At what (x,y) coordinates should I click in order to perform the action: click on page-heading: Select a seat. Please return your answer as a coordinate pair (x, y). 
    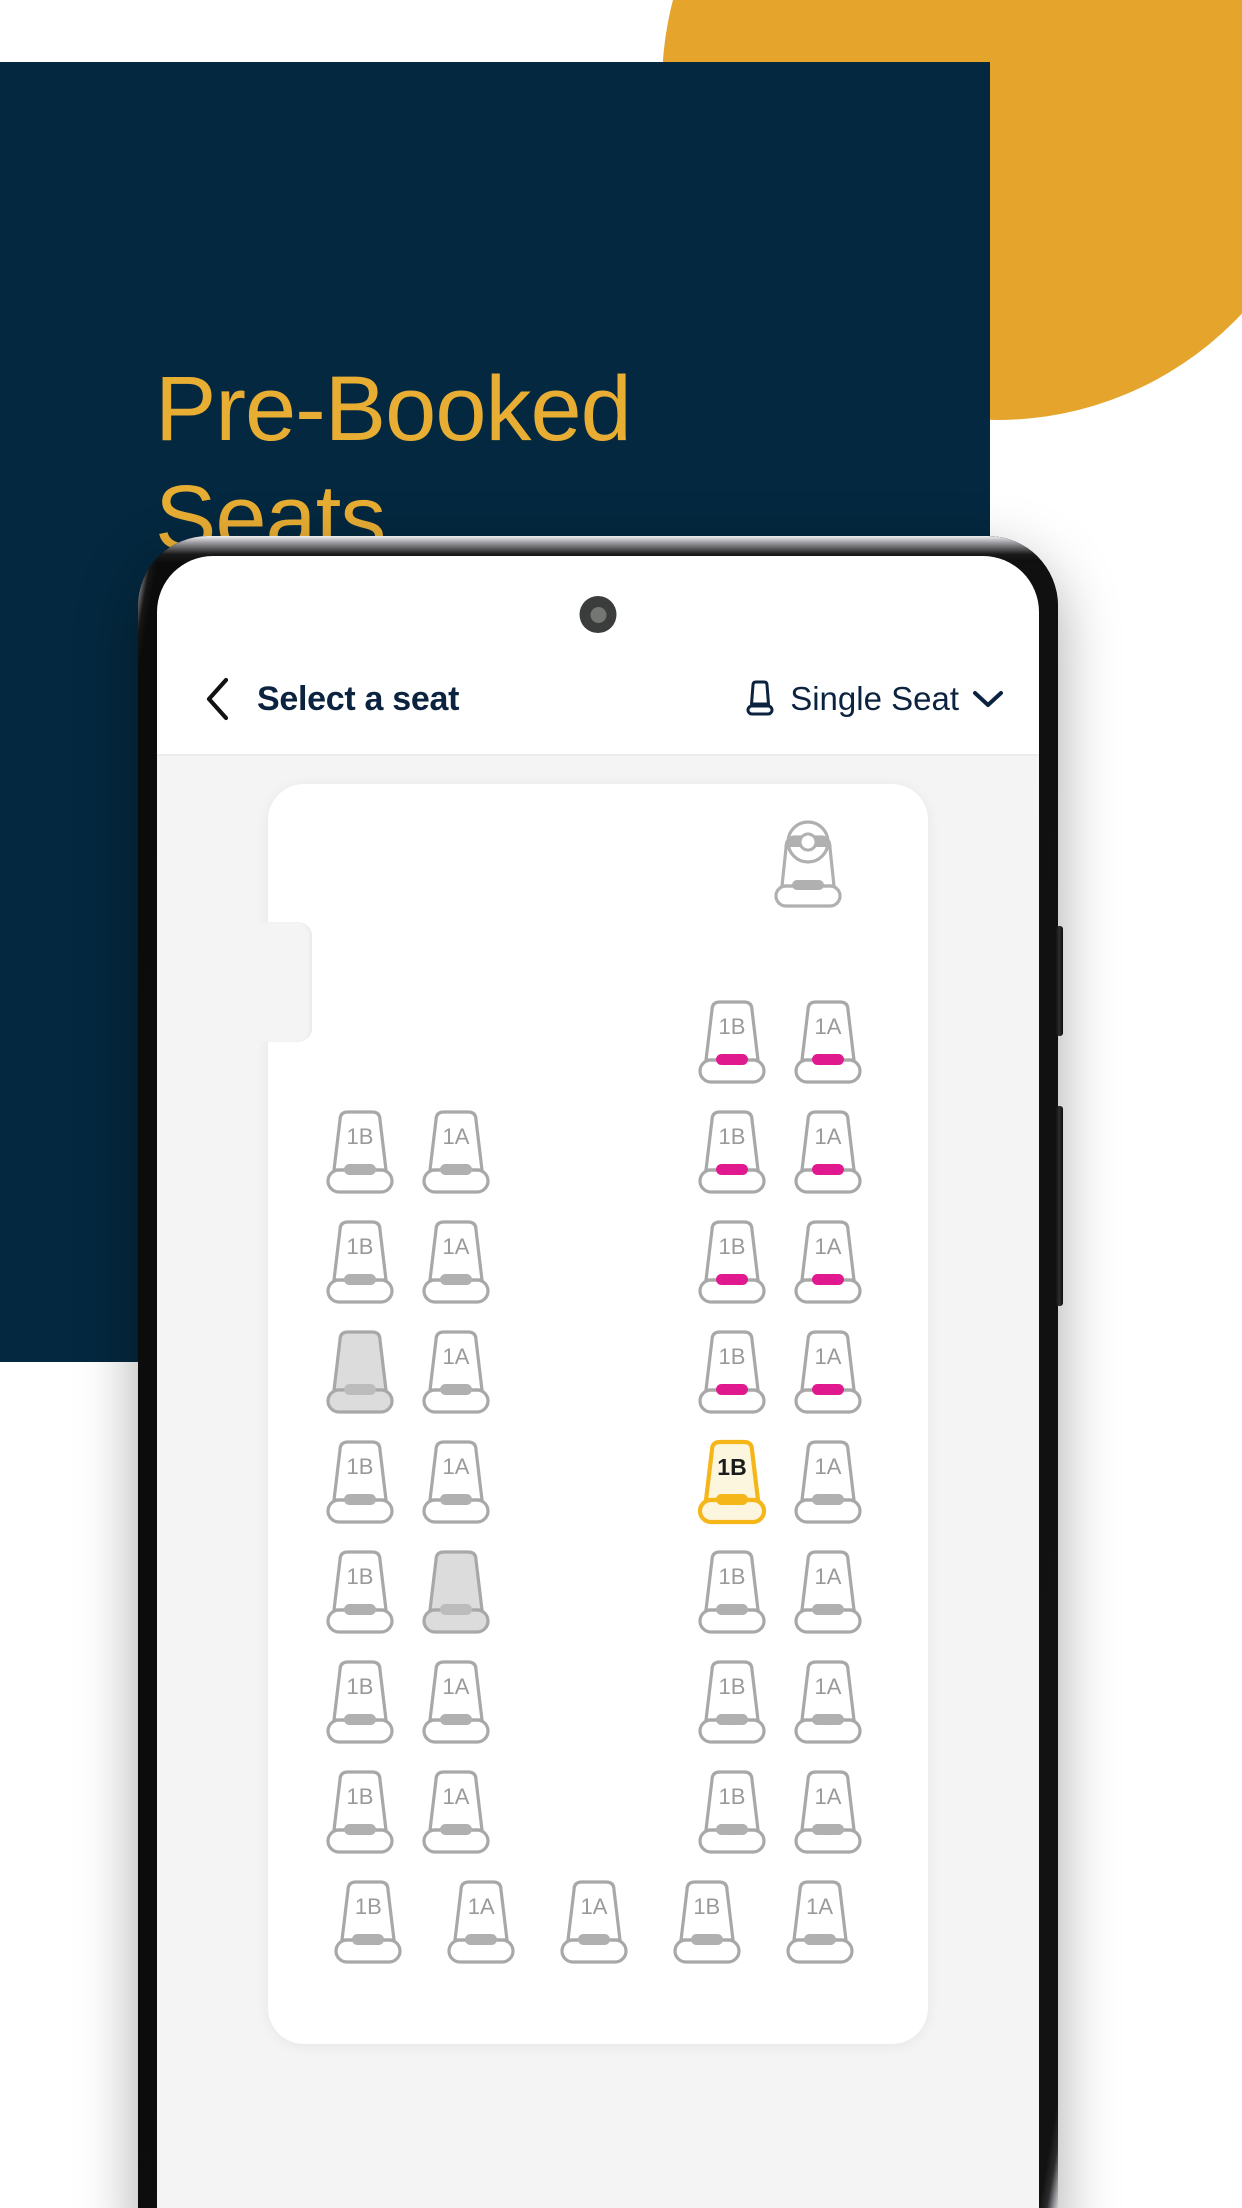
    Looking at the image, I should click on (358, 698).